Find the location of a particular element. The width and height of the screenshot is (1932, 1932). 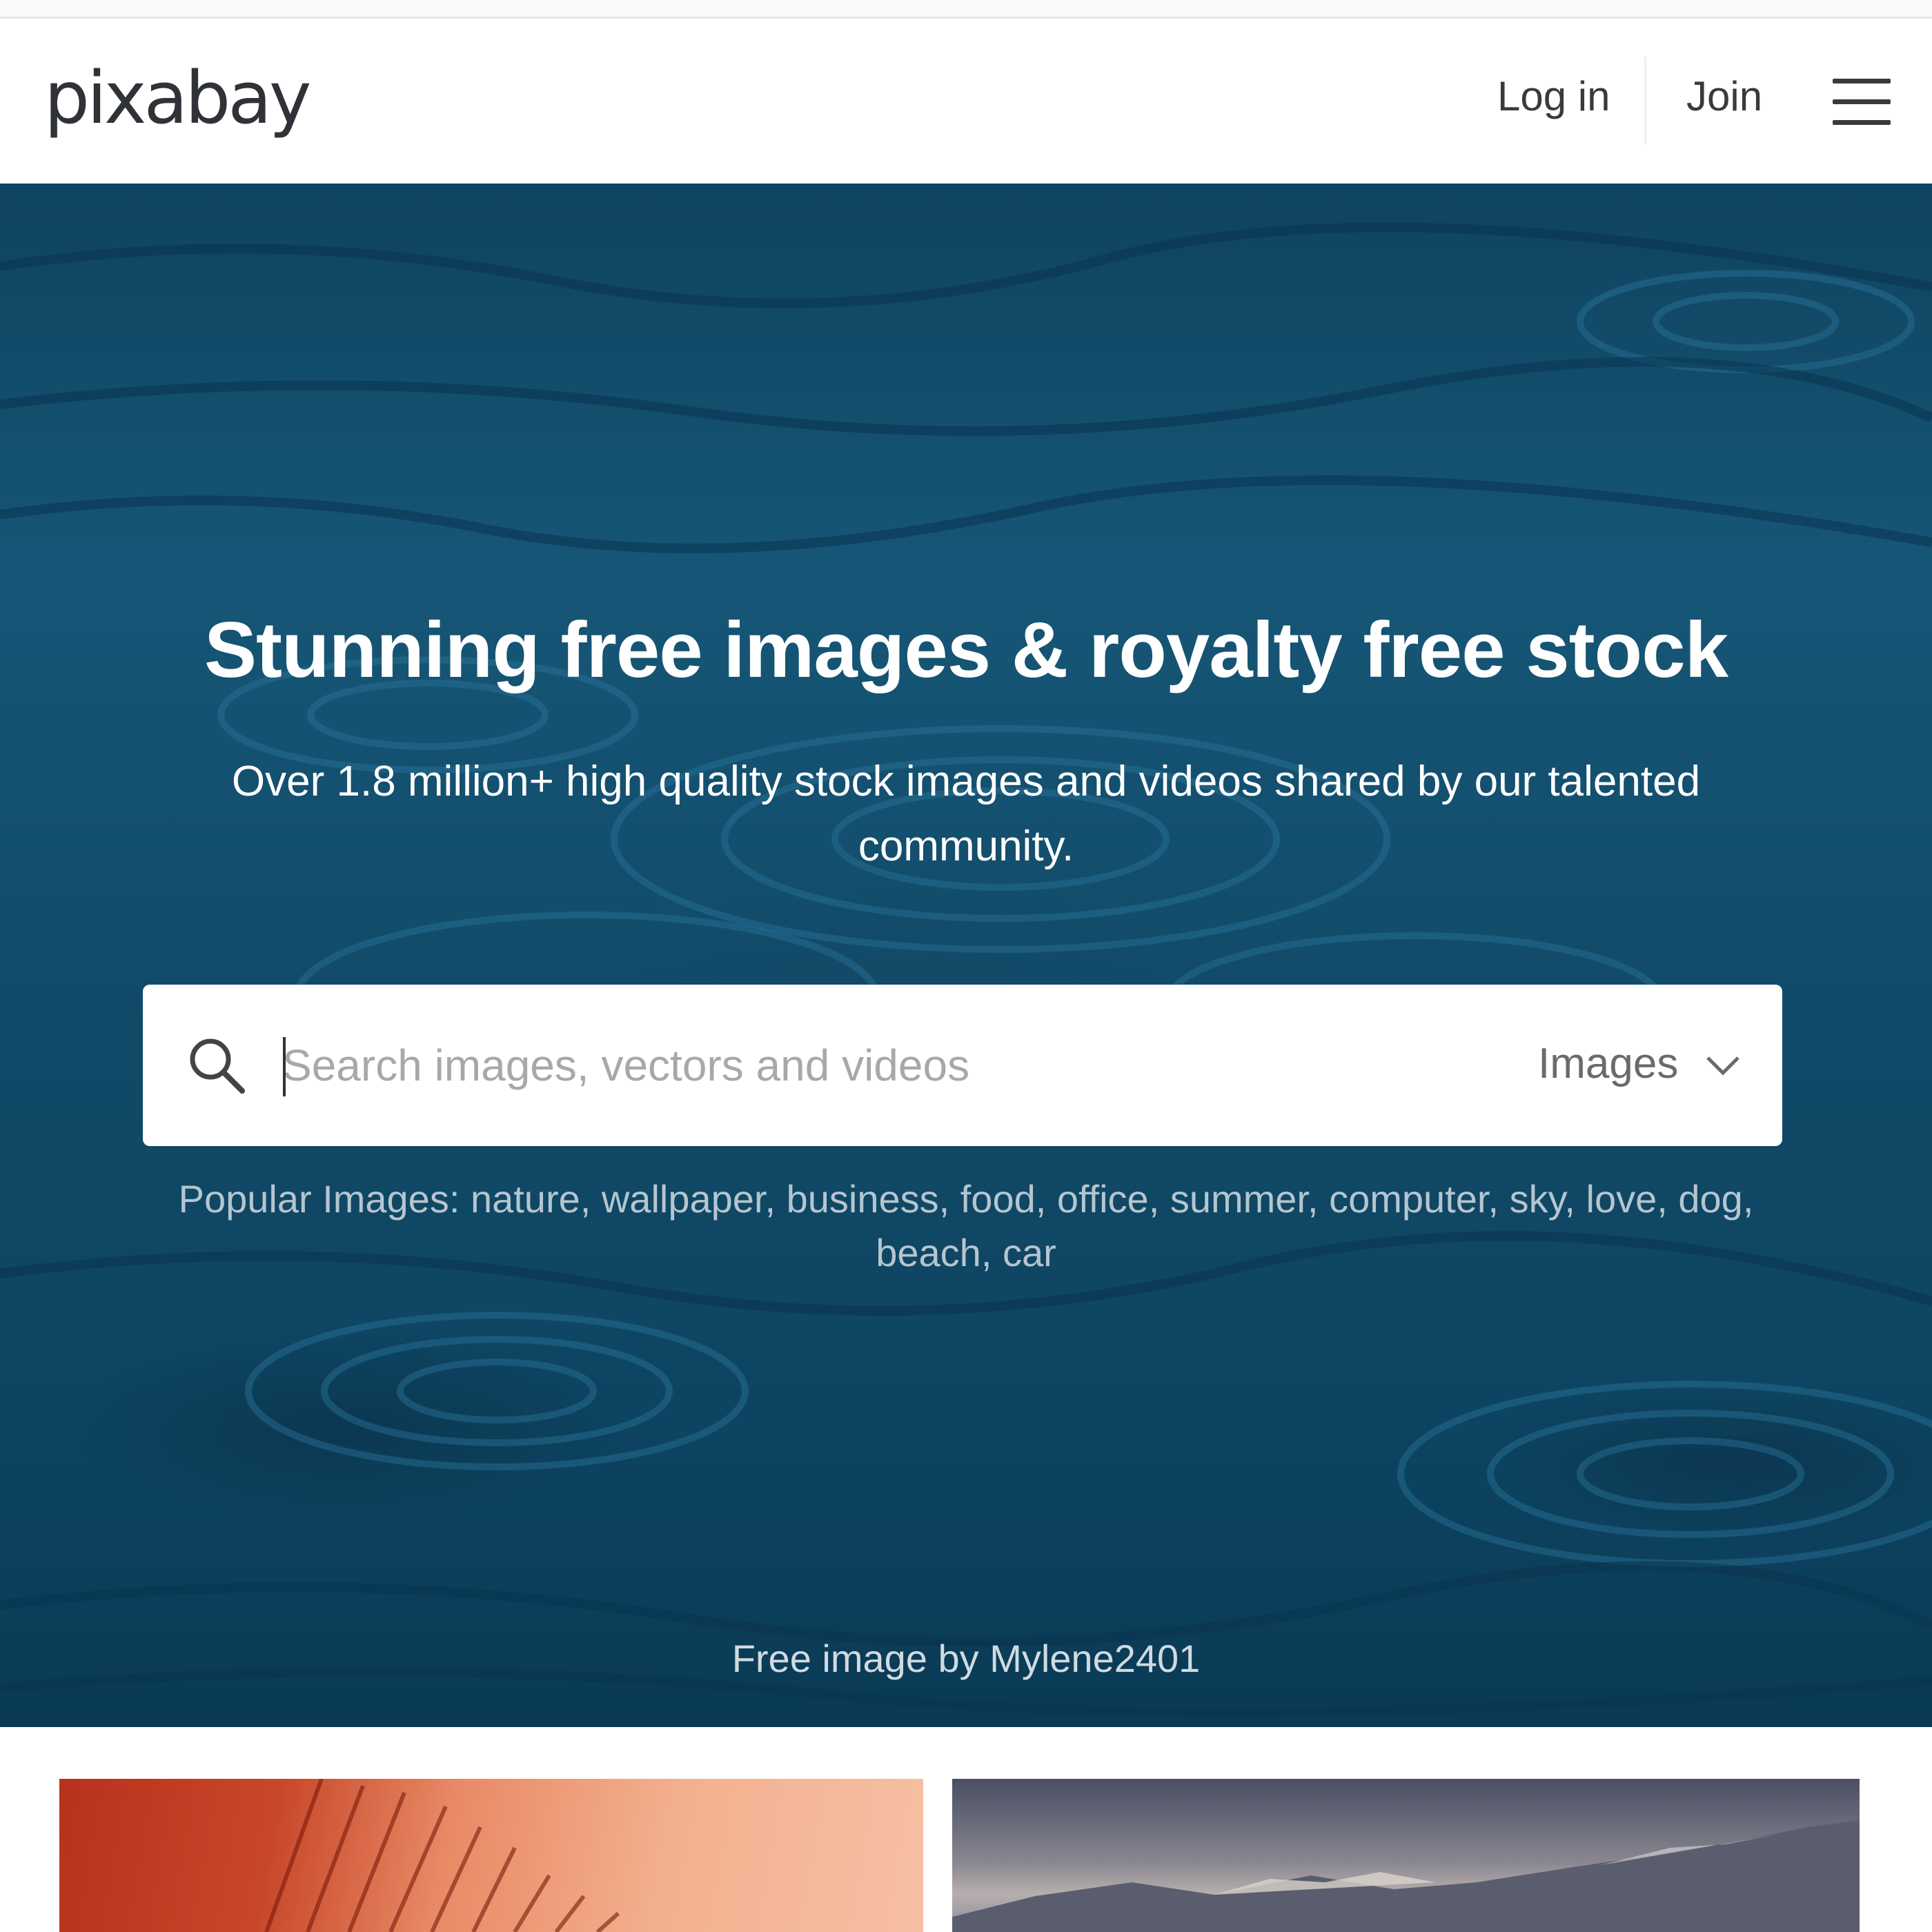

text-caret is located at coordinates (284, 1066).